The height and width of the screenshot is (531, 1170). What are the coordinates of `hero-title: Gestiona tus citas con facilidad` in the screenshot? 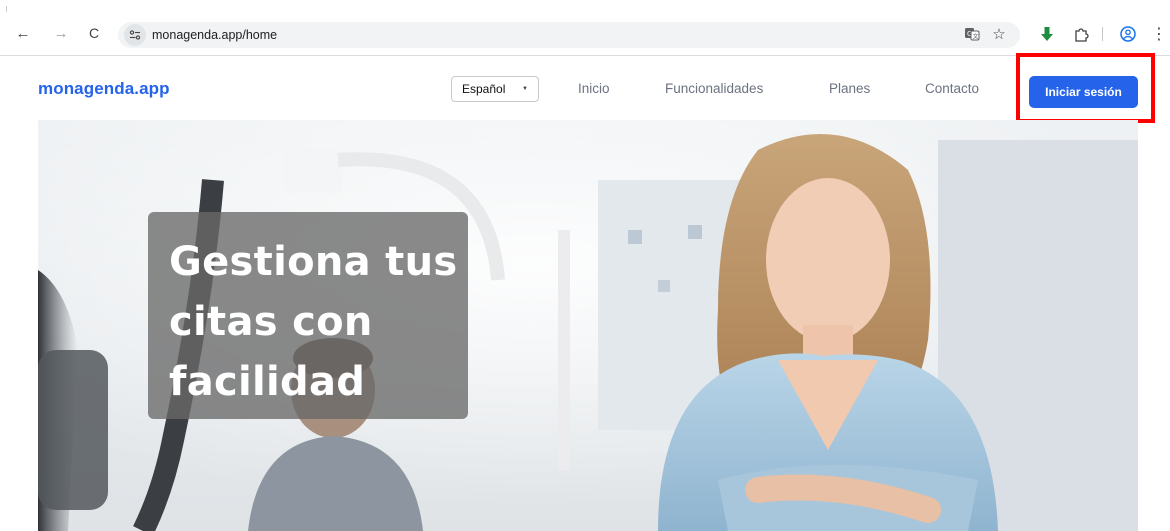 It's located at (314, 322).